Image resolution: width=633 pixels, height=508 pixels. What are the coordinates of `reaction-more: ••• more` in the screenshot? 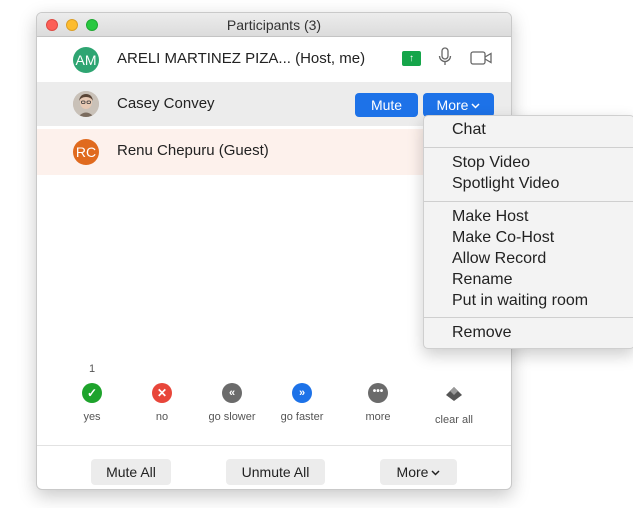 It's located at (378, 403).